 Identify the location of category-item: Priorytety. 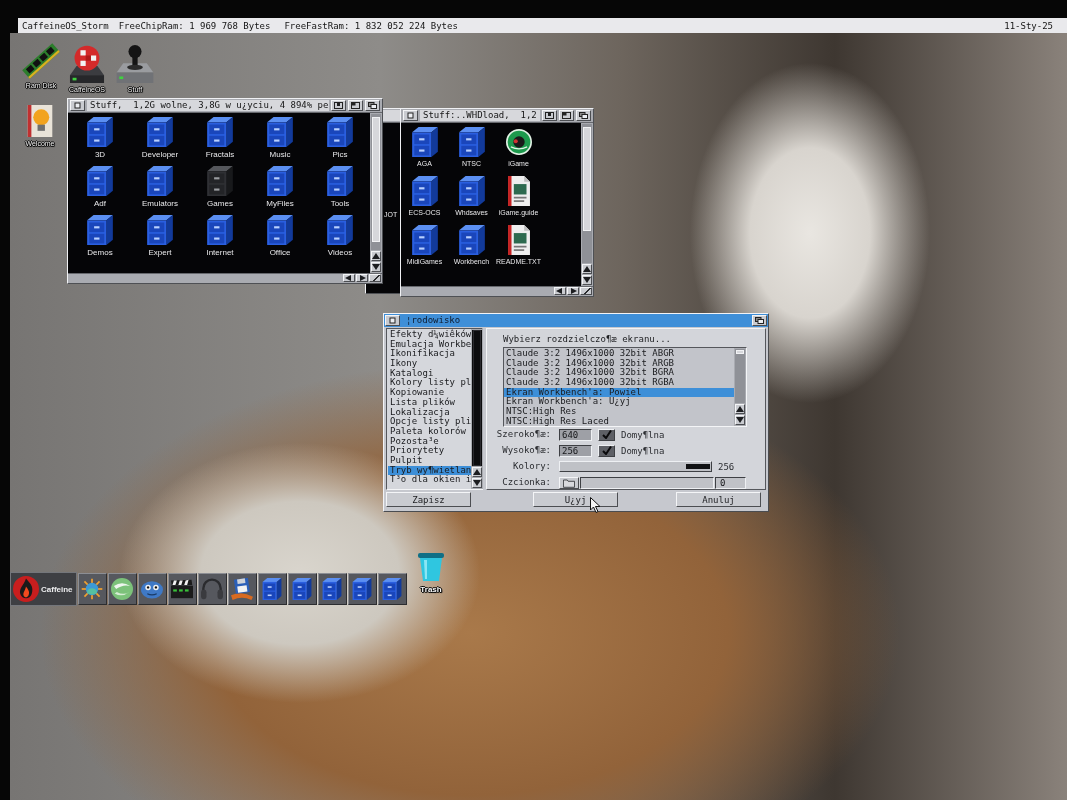
(430, 451).